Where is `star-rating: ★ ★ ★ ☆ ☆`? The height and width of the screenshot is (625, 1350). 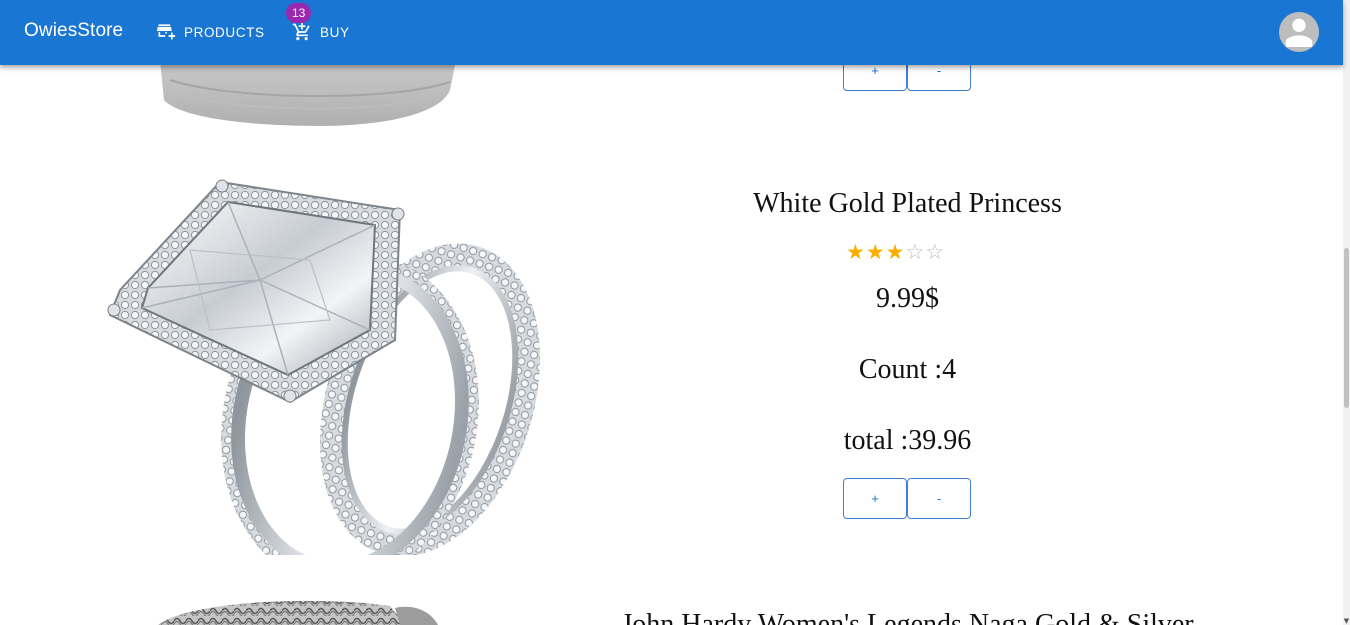
star-rating: ★ ★ ★ ☆ ☆ is located at coordinates (895, 252).